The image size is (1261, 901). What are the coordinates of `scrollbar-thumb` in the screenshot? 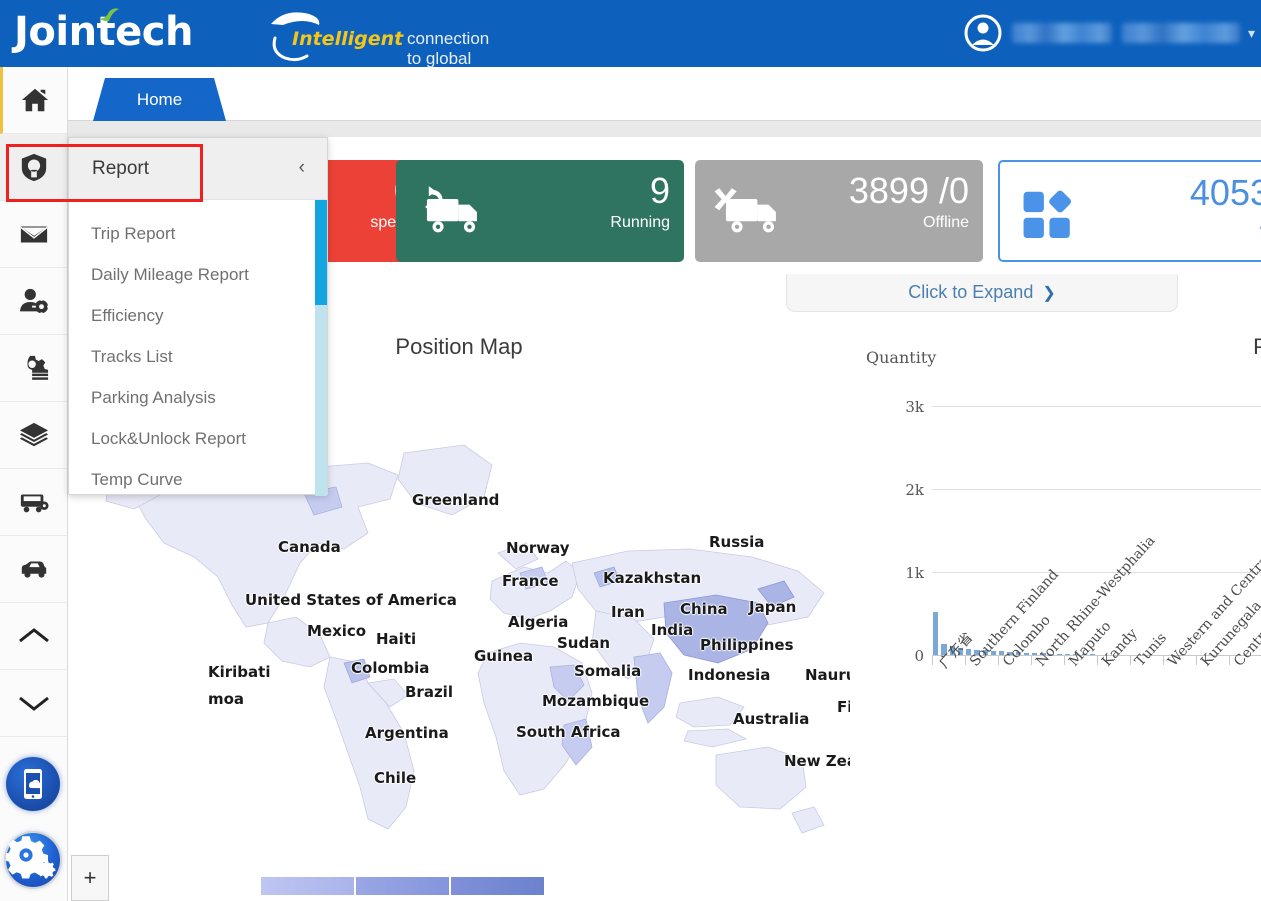 It's located at (321, 252).